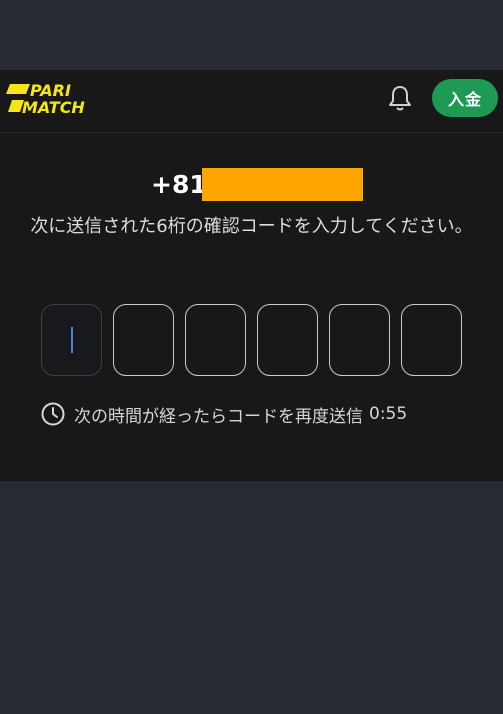 Image resolution: width=503 pixels, height=714 pixels. What do you see at coordinates (53, 107) in the screenshot?
I see `svg-text: MATCH` at bounding box center [53, 107].